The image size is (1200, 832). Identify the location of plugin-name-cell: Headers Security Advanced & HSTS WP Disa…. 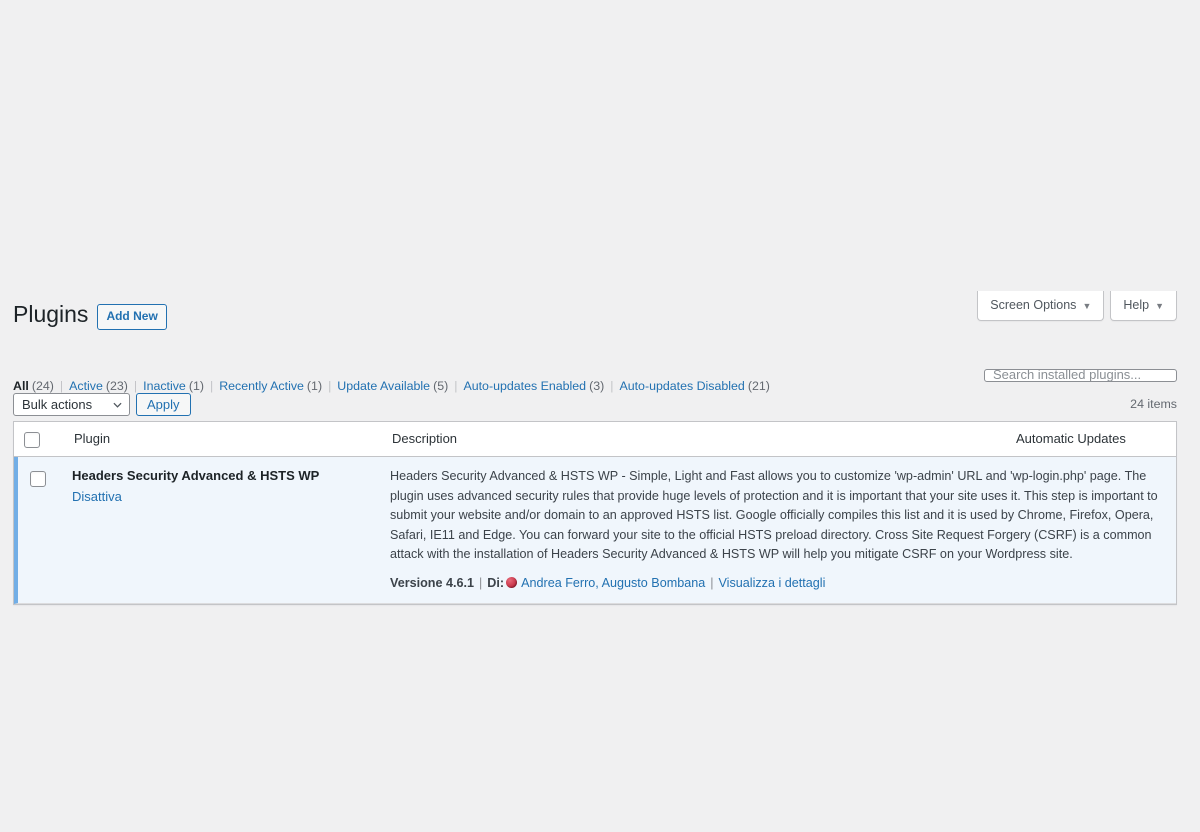
(223, 531).